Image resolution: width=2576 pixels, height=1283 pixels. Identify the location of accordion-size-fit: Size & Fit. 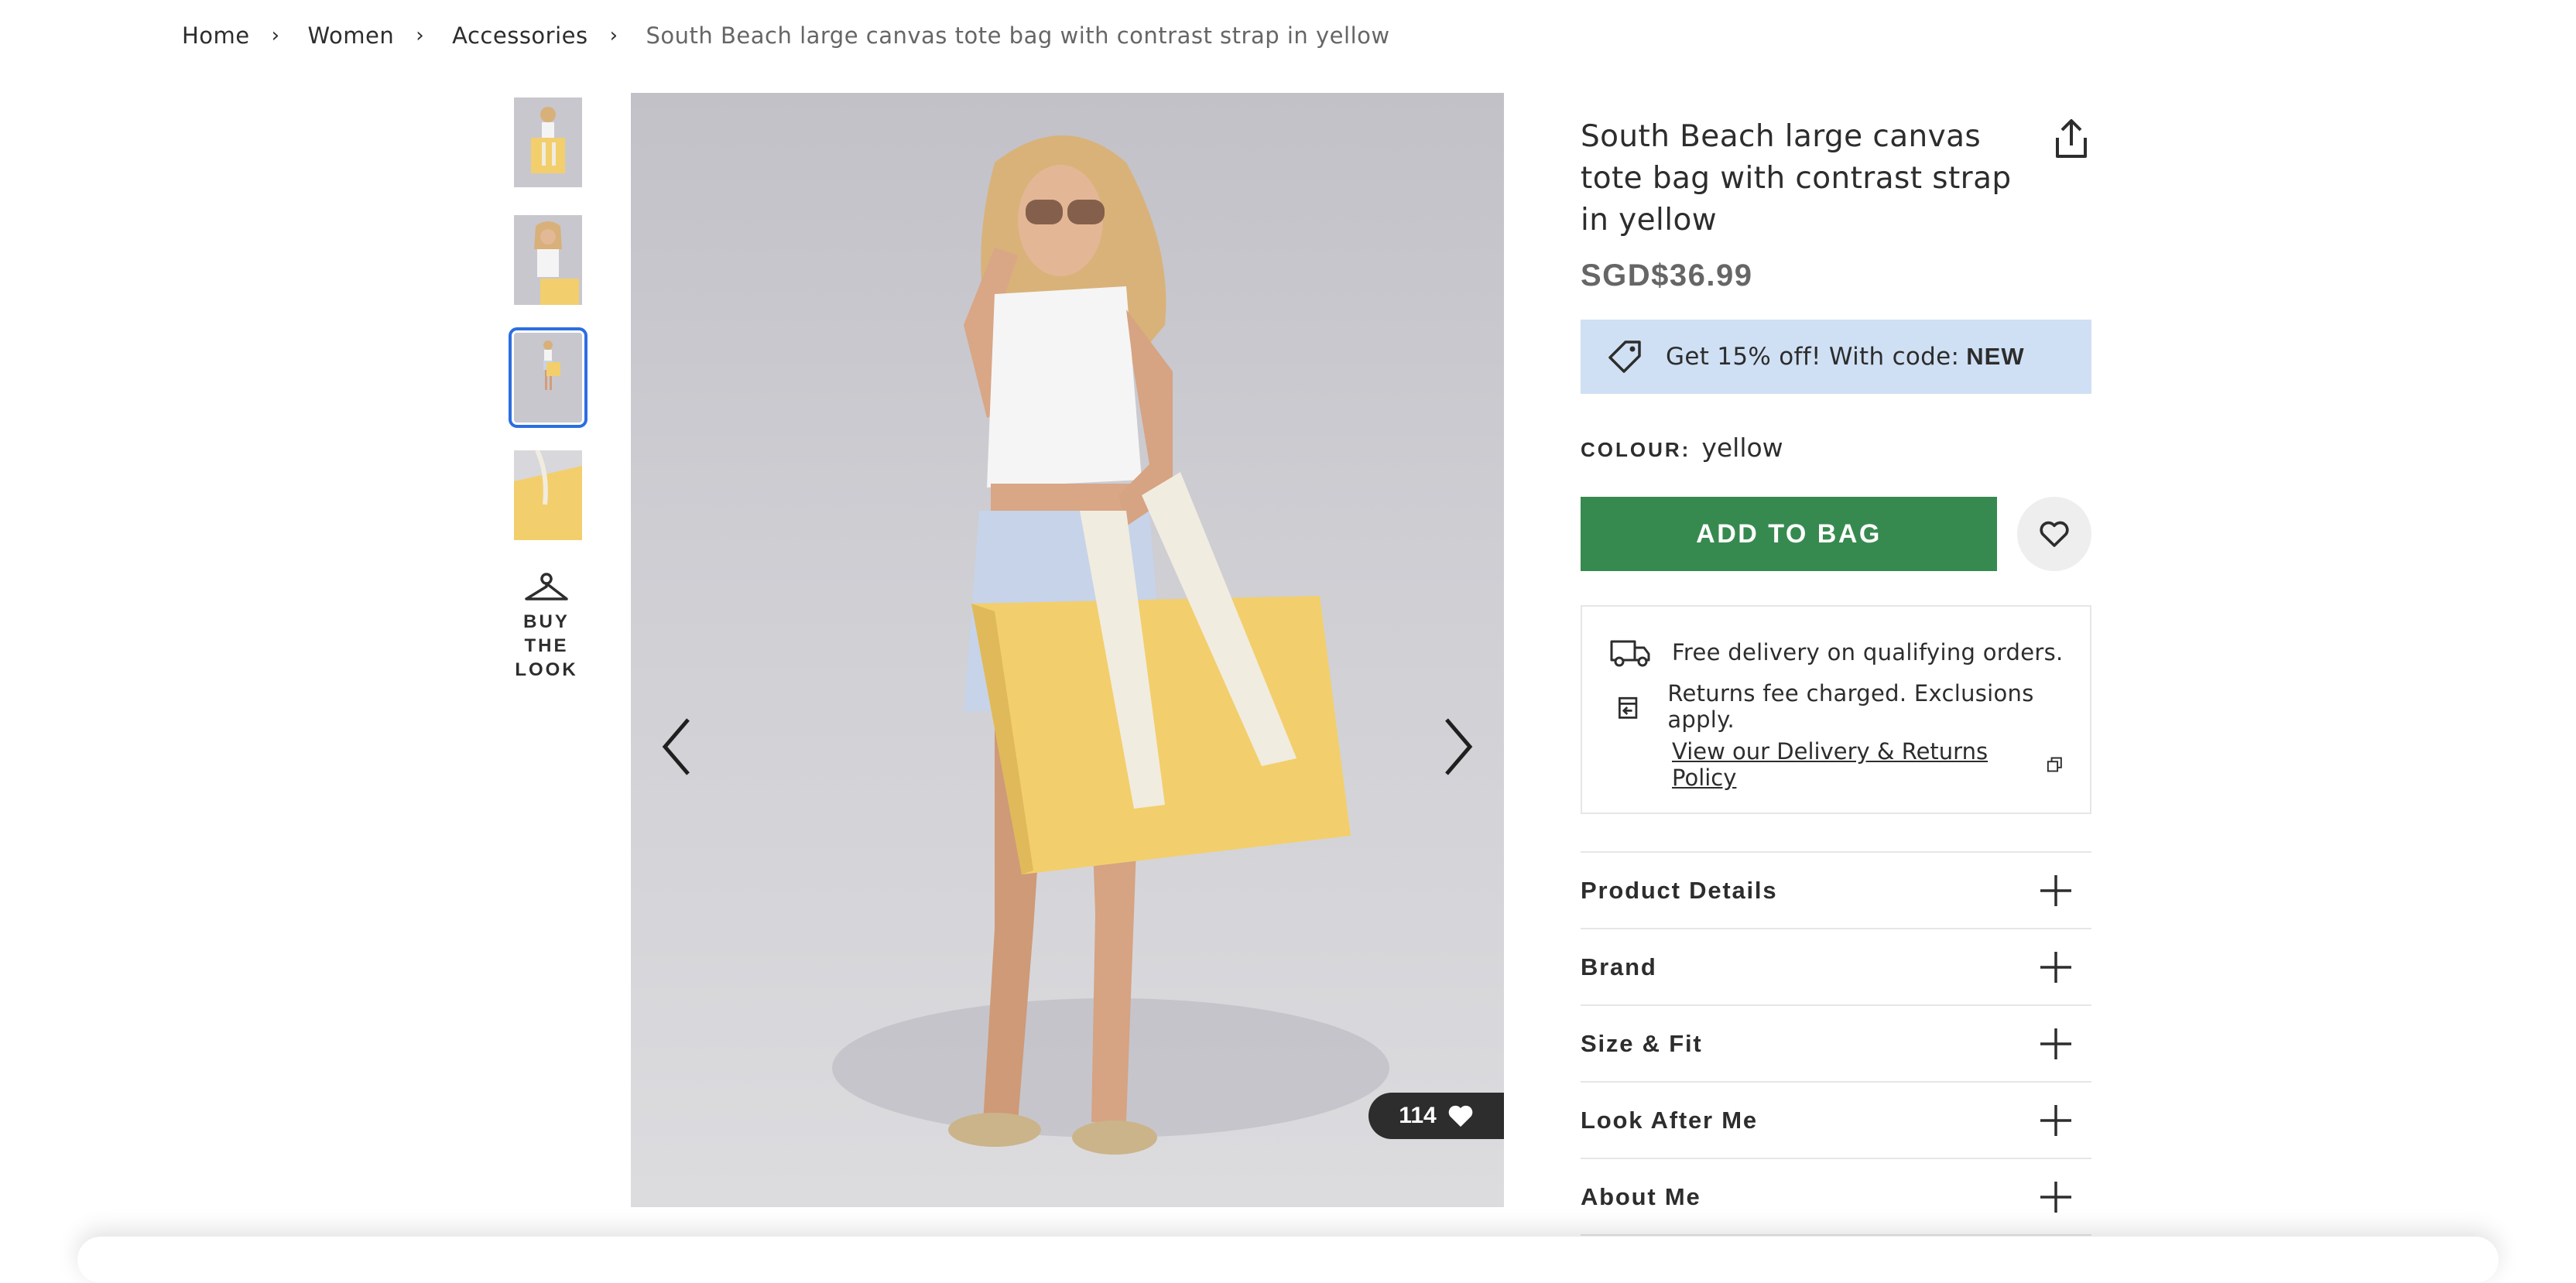
(1836, 1044).